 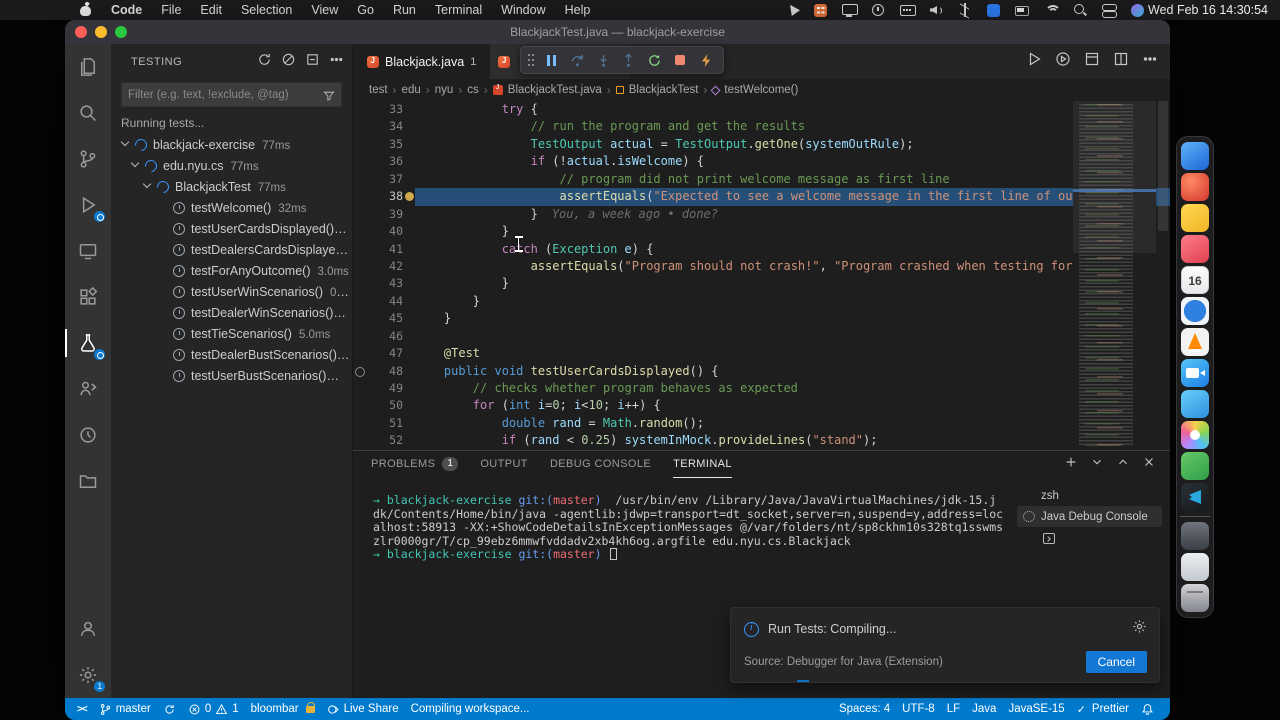 What do you see at coordinates (378, 90) in the screenshot?
I see `breadcrumb-item: test` at bounding box center [378, 90].